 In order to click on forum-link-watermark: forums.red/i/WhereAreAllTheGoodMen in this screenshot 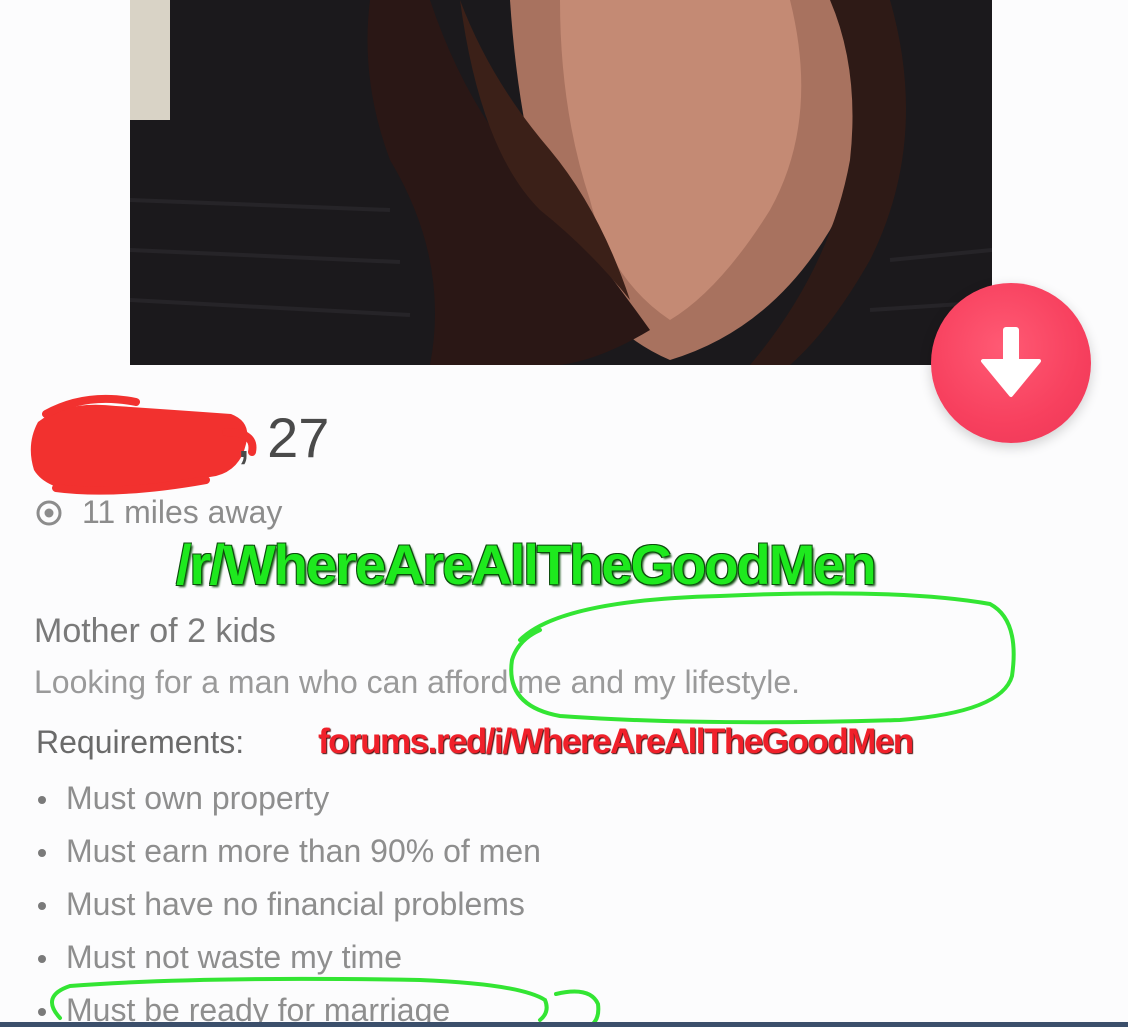, I will do `click(616, 741)`.